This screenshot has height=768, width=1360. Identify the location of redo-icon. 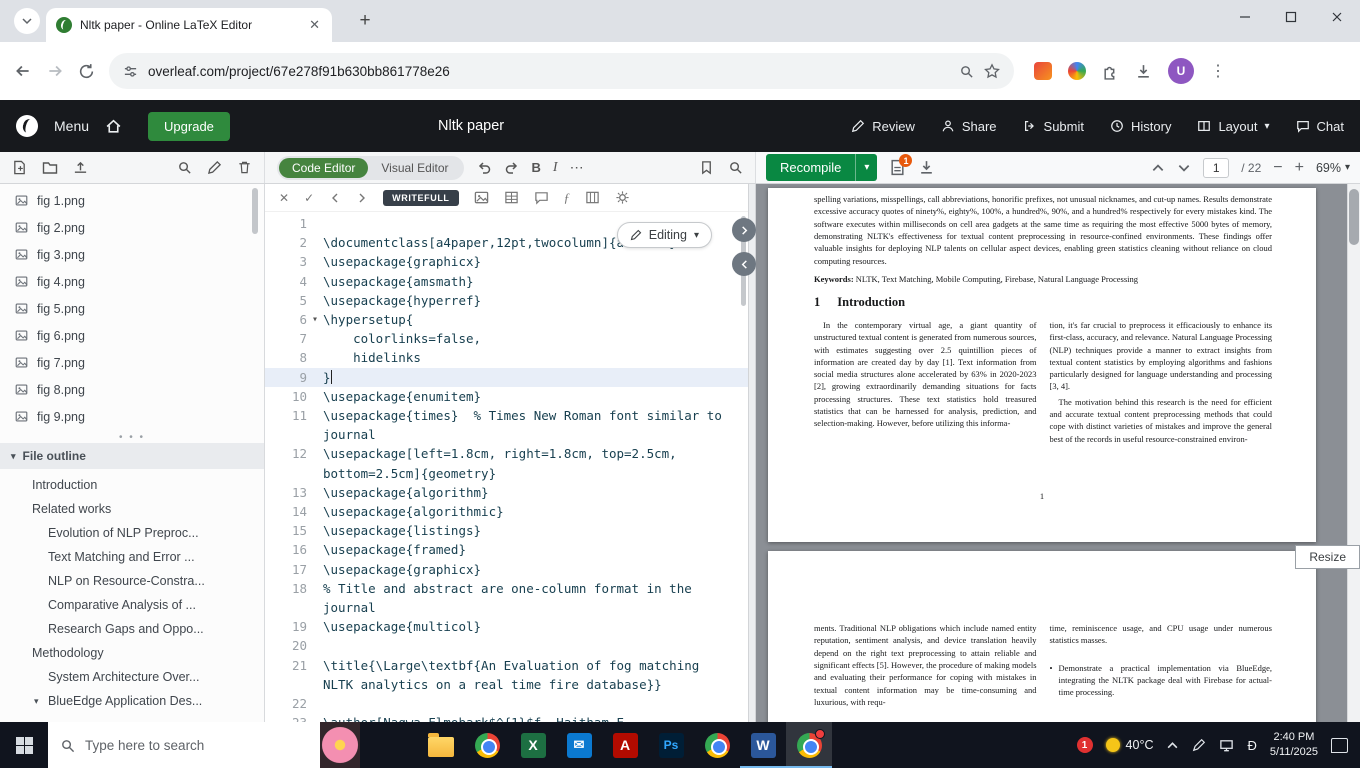
(512, 168).